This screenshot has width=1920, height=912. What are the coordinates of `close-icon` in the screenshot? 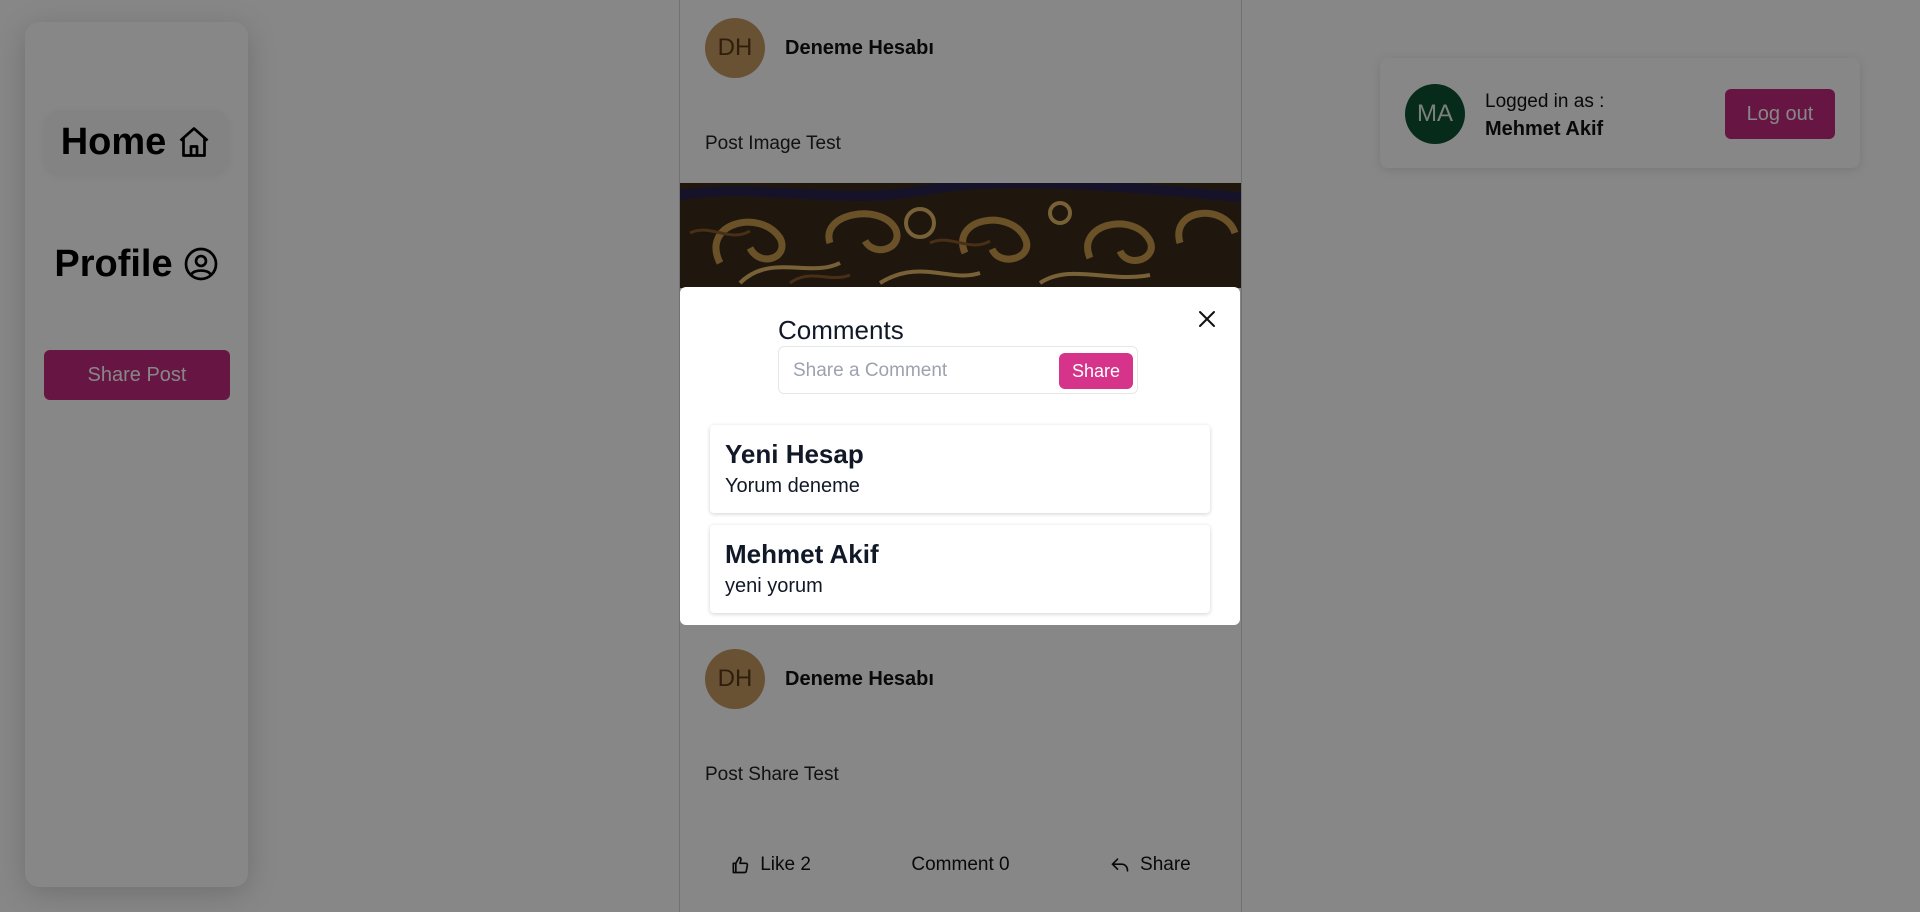 It's located at (1207, 319).